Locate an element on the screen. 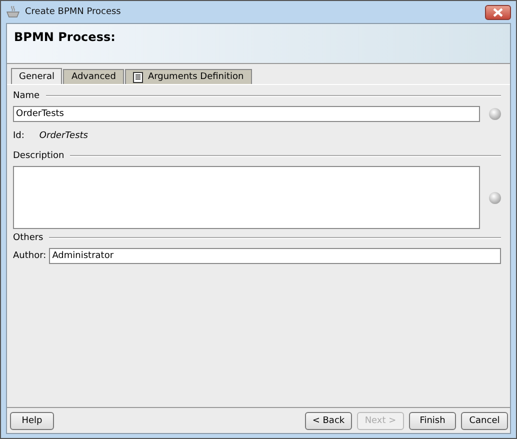 This screenshot has width=517, height=439. section-title: Others is located at coordinates (28, 238).